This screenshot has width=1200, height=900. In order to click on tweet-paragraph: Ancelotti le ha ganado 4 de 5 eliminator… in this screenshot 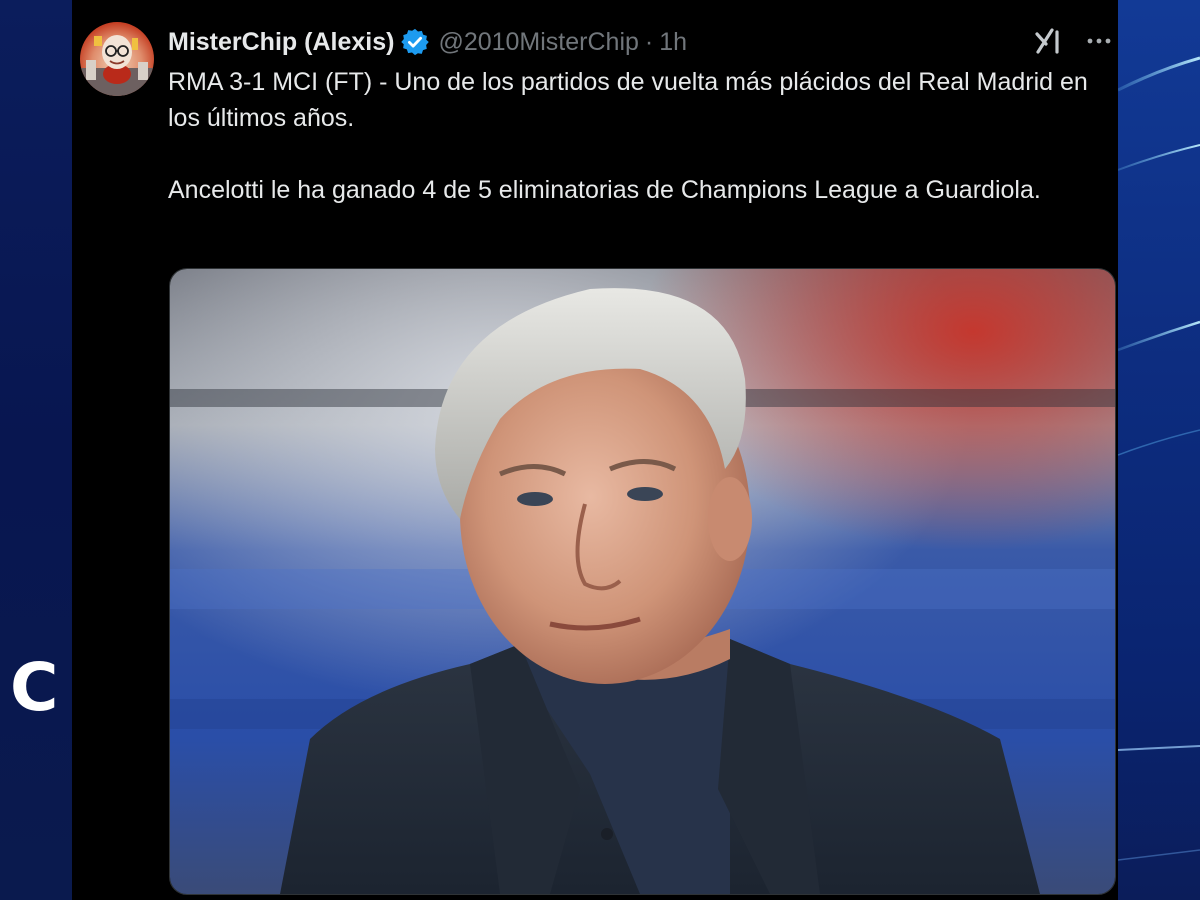, I will do `click(604, 190)`.